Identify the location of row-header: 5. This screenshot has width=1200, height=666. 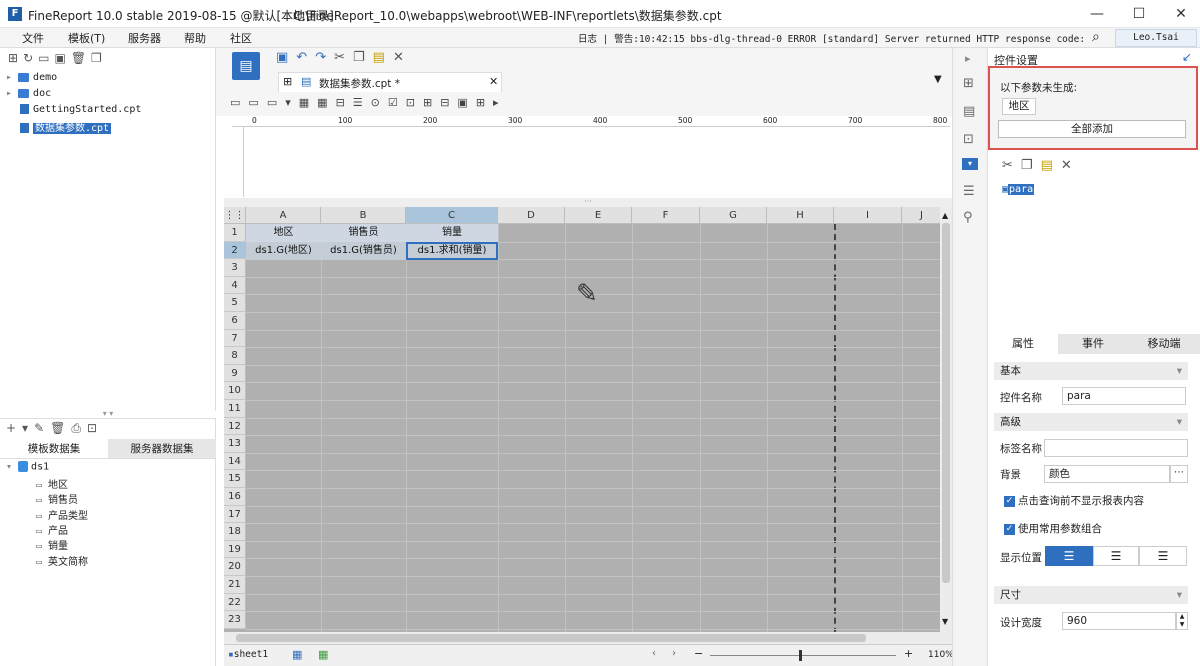
(235, 303).